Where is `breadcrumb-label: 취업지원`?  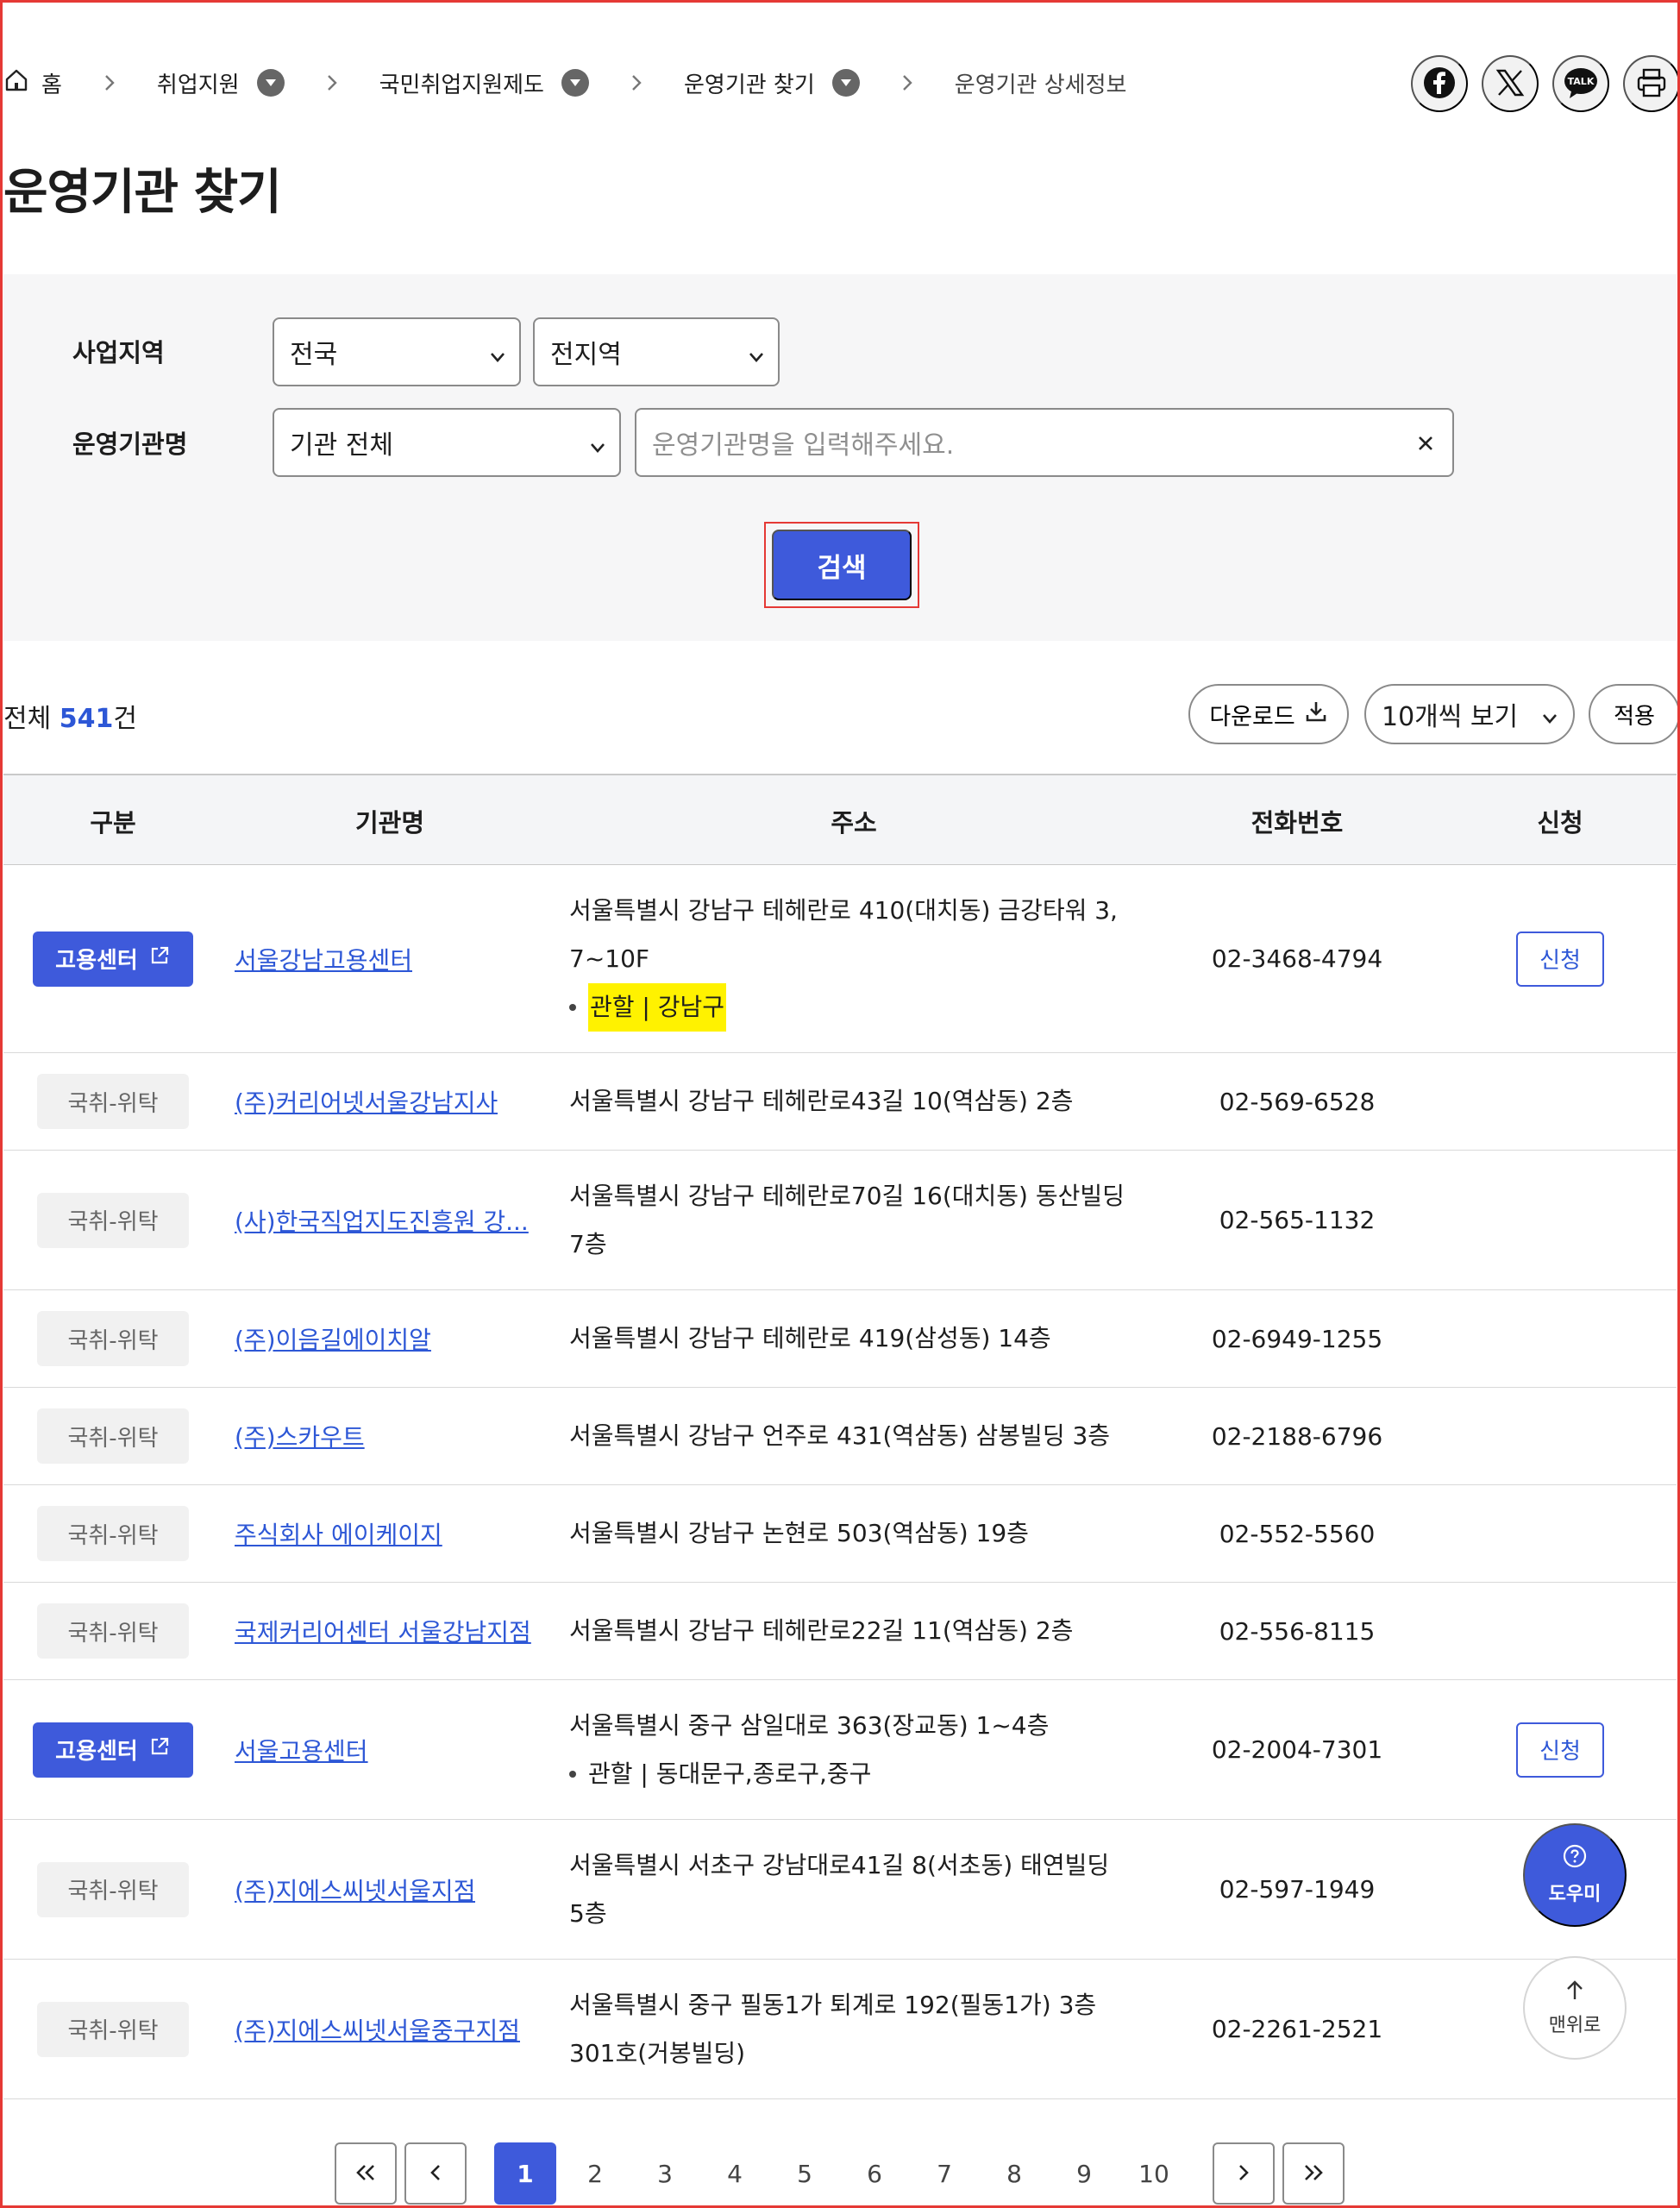
breadcrumb-label: 취업지원 is located at coordinates (198, 85).